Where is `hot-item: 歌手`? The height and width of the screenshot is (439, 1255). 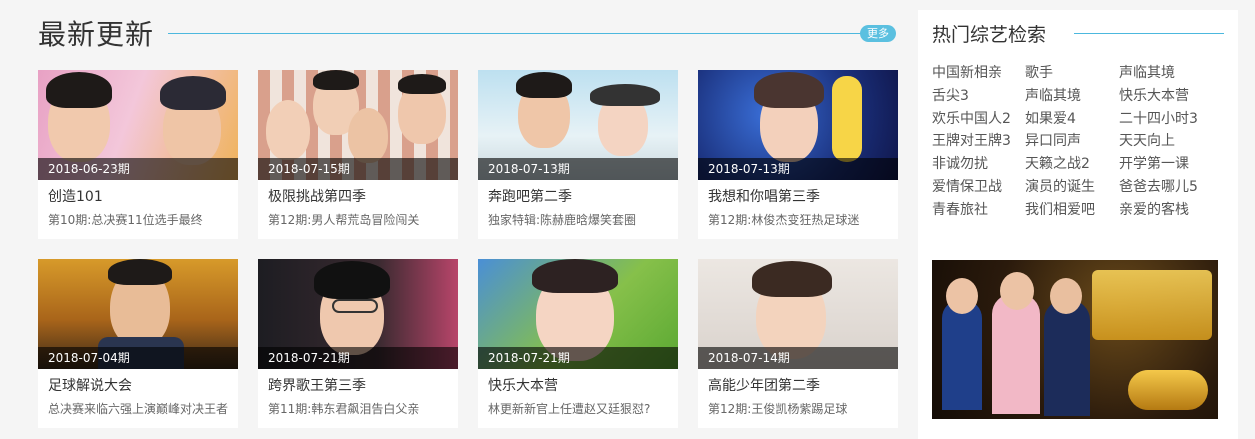
hot-item: 歌手 is located at coordinates (1072, 73).